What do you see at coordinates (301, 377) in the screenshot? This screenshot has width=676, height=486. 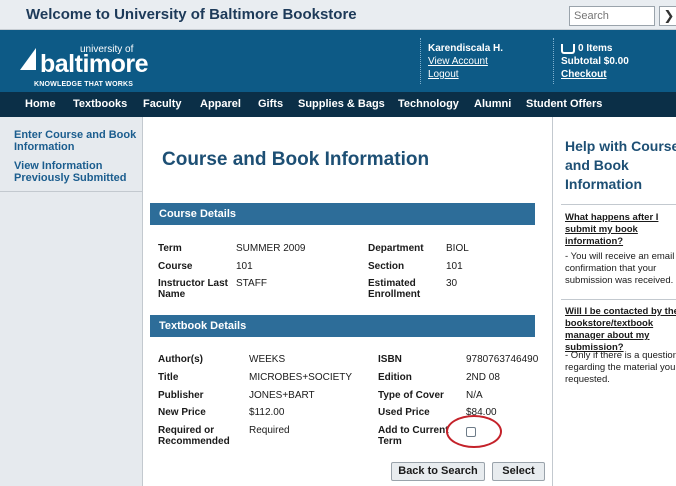 I see `title-value: MICROBES+SOCIETY` at bounding box center [301, 377].